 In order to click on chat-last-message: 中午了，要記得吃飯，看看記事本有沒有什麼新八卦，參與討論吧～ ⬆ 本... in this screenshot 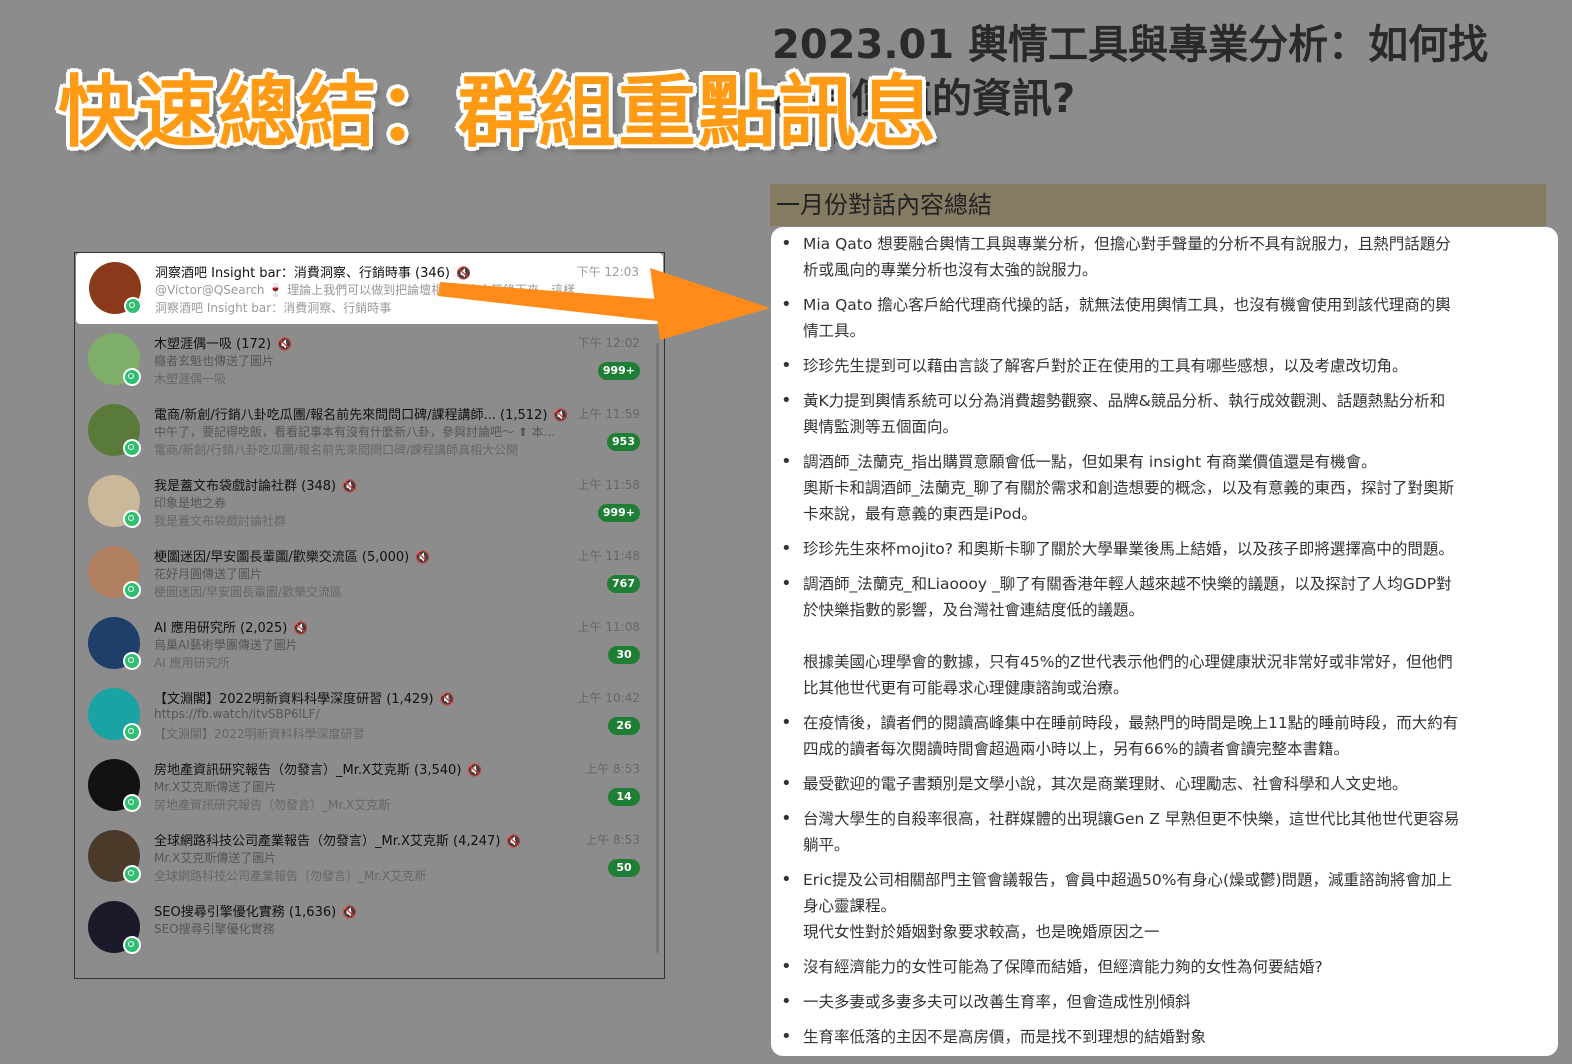, I will do `click(355, 432)`.